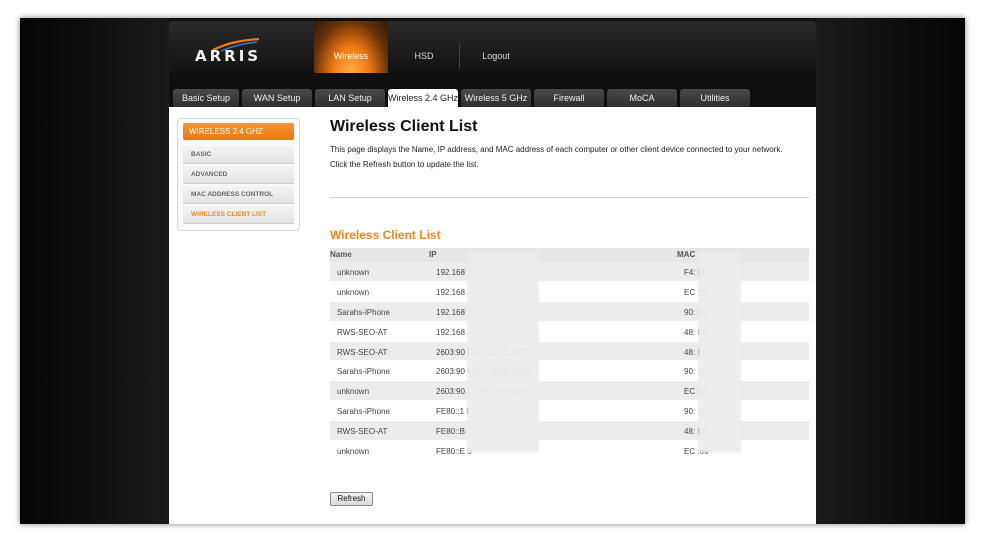  What do you see at coordinates (890, 271) in the screenshot?
I see `right-backdrop` at bounding box center [890, 271].